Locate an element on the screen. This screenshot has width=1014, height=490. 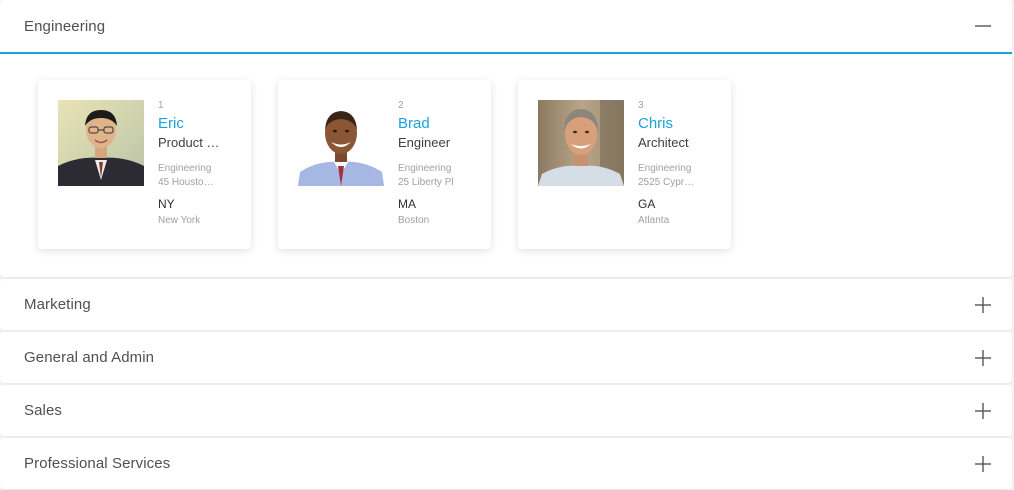
person-role: Product Manager is located at coordinates (189, 142).